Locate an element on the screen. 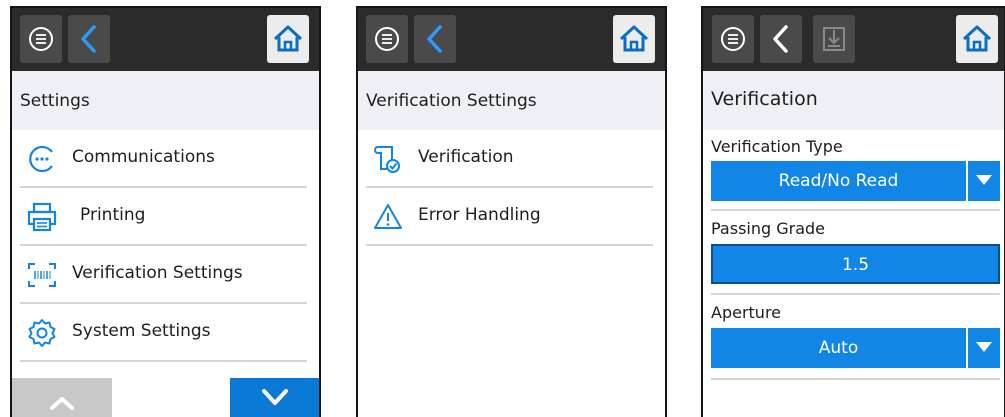  aperture-label: Aperture is located at coordinates (746, 312).